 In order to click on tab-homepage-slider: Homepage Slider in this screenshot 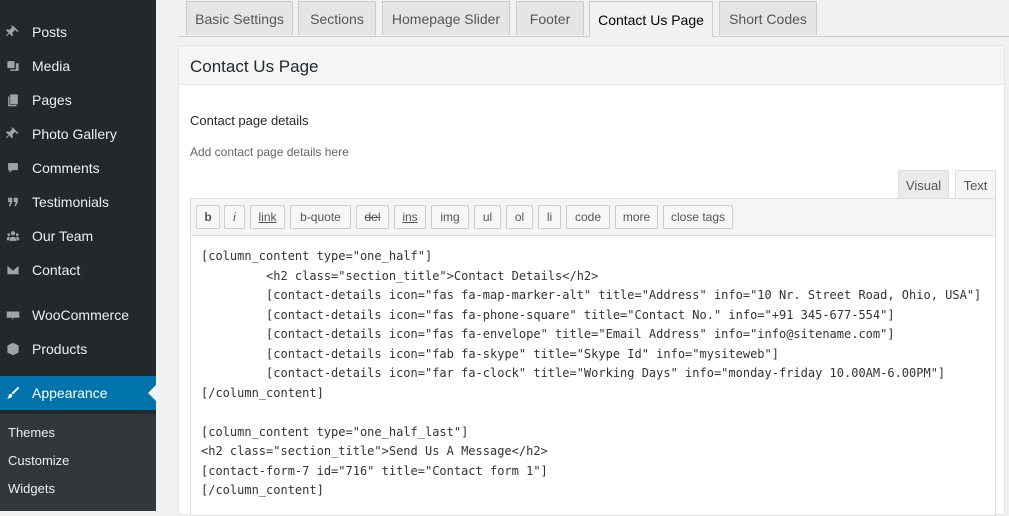, I will do `click(446, 18)`.